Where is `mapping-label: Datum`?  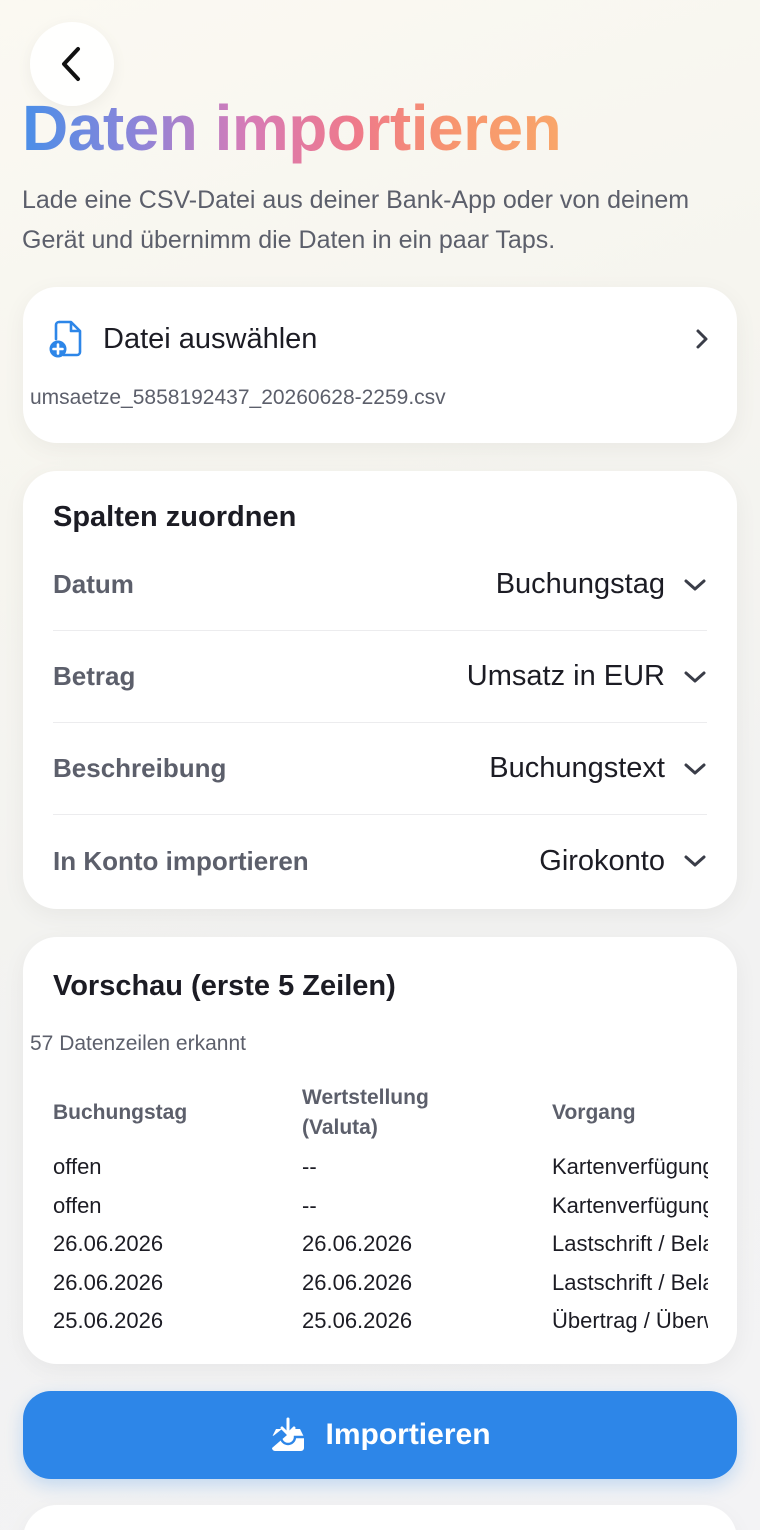
mapping-label: Datum is located at coordinates (93, 584).